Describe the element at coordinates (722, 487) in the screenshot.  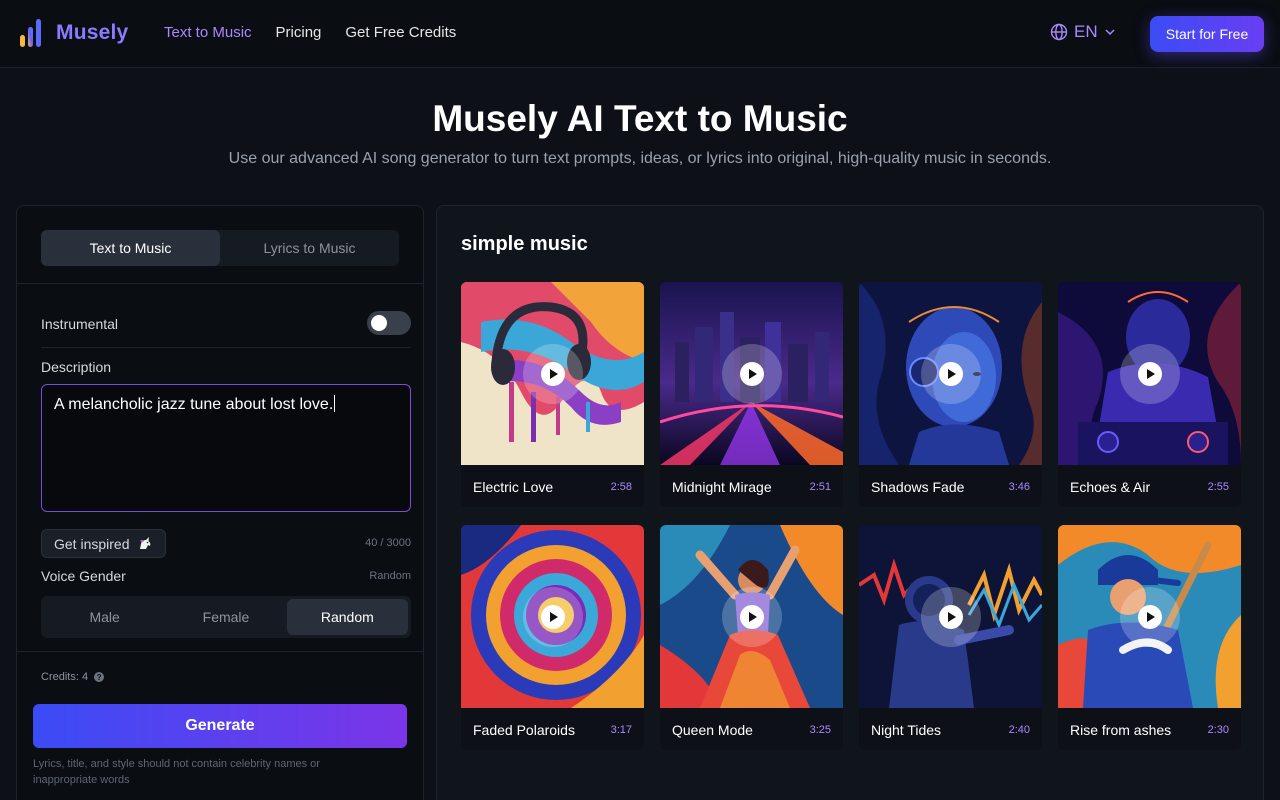
I see `track-title: Midnight Mirage` at that location.